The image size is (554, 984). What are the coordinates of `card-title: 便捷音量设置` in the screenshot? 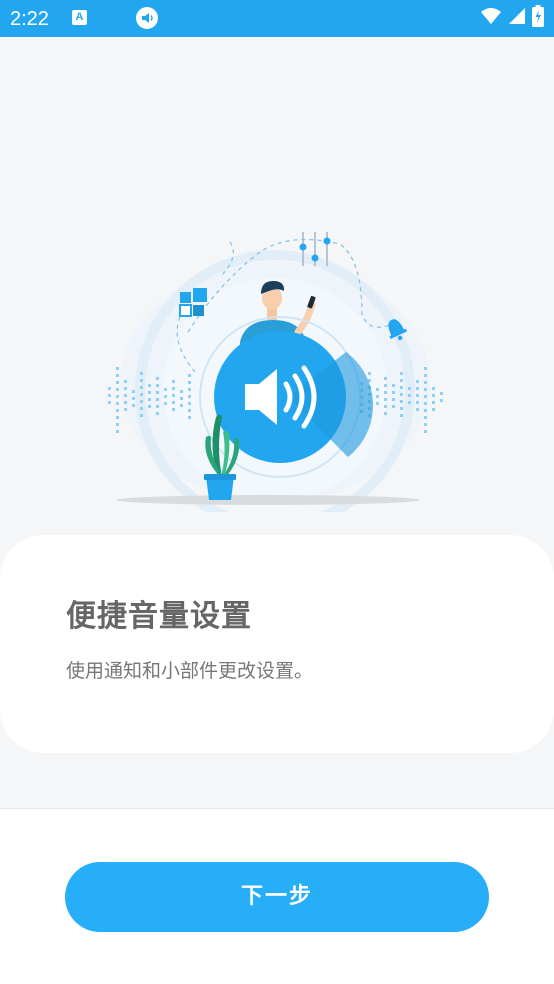 It's located at (159, 616).